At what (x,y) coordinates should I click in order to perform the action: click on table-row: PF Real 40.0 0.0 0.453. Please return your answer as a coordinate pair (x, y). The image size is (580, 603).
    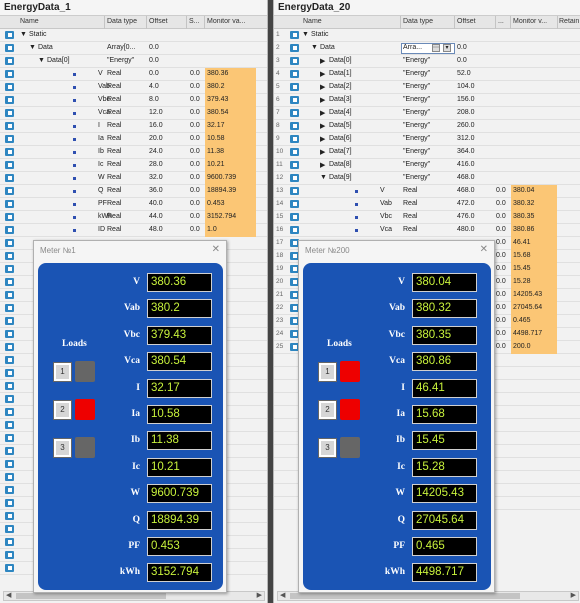
    Looking at the image, I should click on (133, 204).